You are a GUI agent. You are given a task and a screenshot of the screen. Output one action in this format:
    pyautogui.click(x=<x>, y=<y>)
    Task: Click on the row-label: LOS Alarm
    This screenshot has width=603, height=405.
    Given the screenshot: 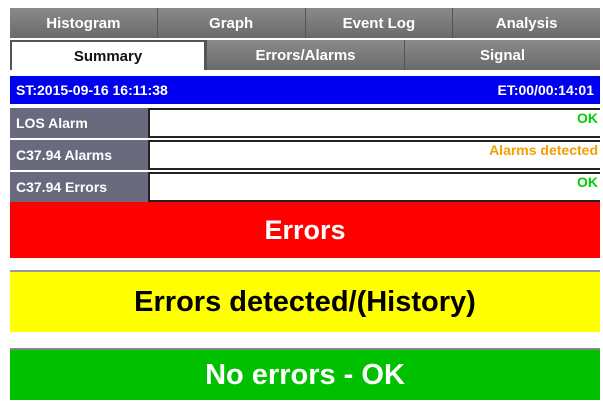 What is the action you would take?
    pyautogui.click(x=79, y=123)
    